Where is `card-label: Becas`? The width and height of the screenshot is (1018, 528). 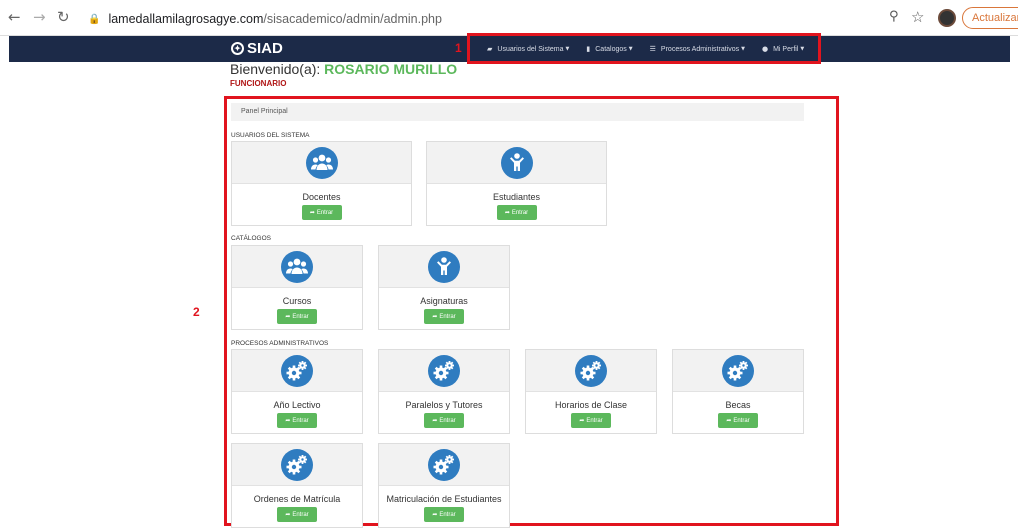 card-label: Becas is located at coordinates (738, 405).